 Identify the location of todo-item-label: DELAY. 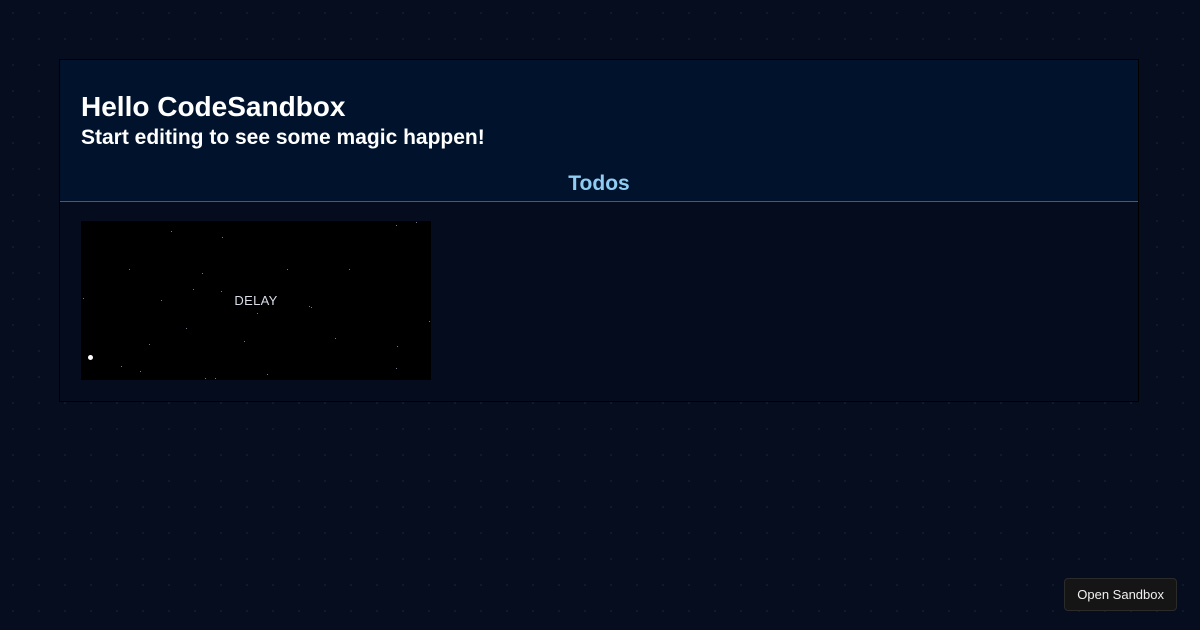
(256, 300).